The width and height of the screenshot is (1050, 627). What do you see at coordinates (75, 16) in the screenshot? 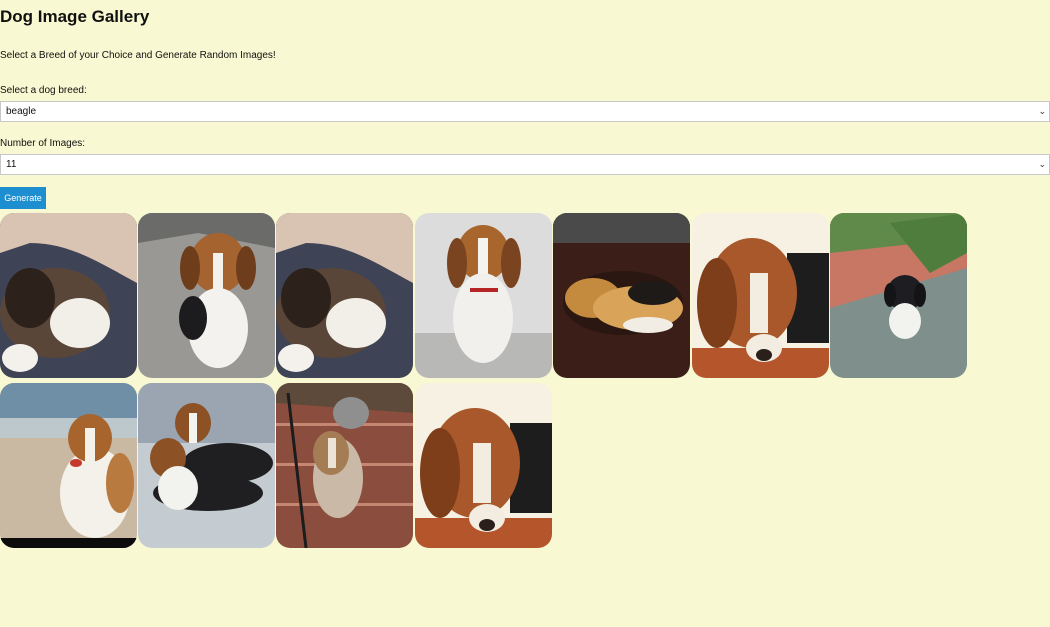
I see `page-title: Dog Image Gallery` at bounding box center [75, 16].